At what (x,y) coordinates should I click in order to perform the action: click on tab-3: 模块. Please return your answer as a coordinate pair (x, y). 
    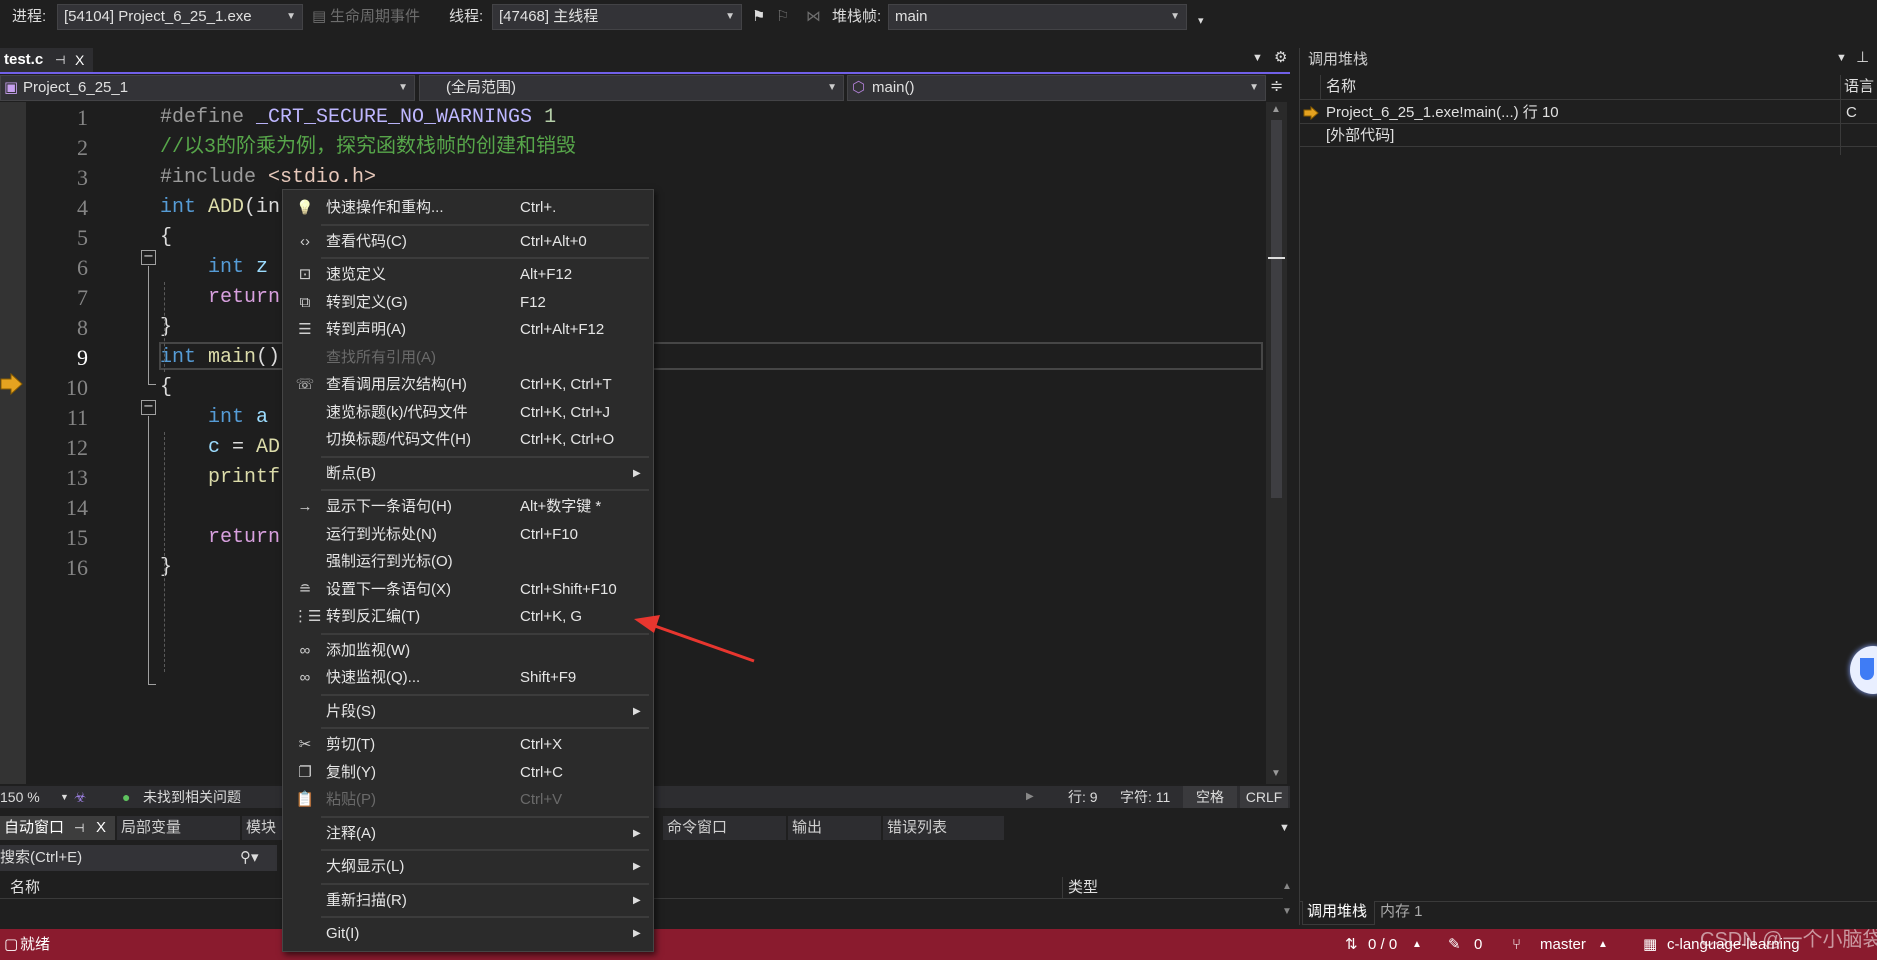
    Looking at the image, I should click on (262, 828).